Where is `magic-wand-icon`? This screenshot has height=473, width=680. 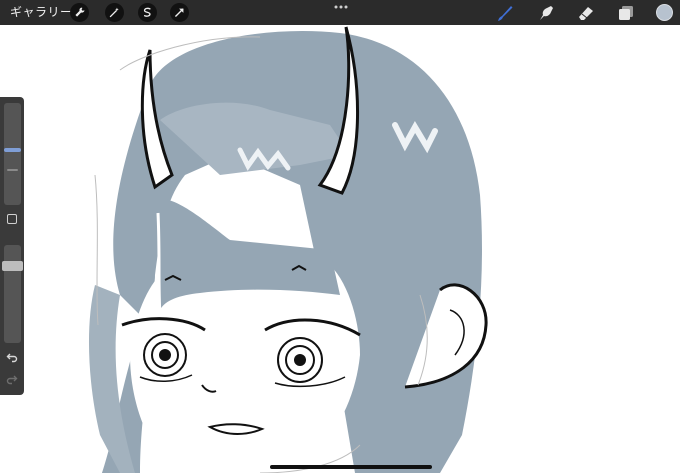 magic-wand-icon is located at coordinates (114, 12).